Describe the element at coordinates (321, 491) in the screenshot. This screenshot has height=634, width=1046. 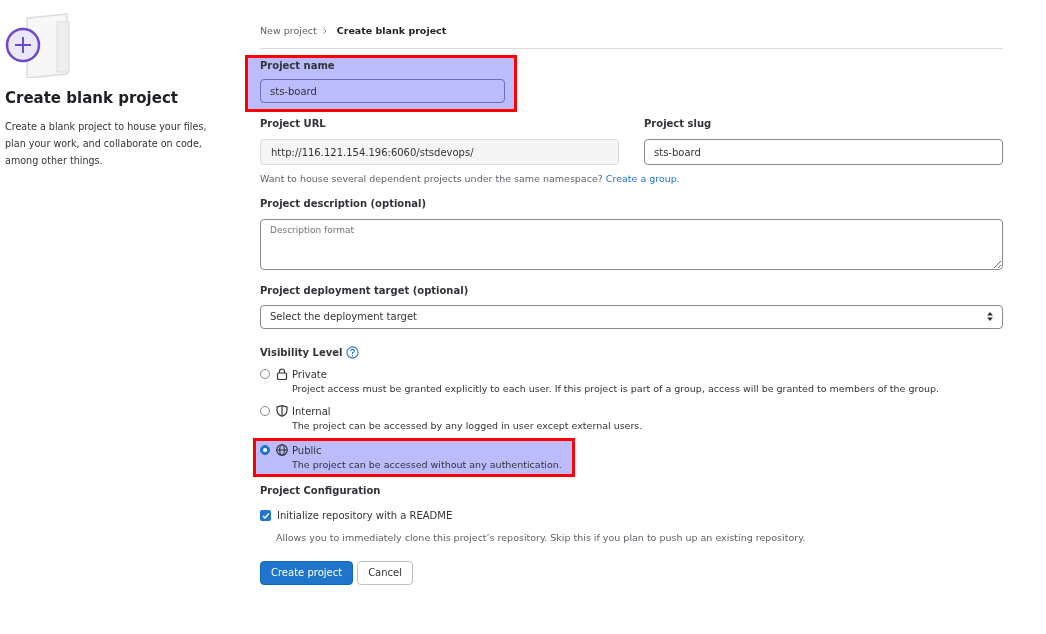
I see `field-label: Project Configuration` at that location.